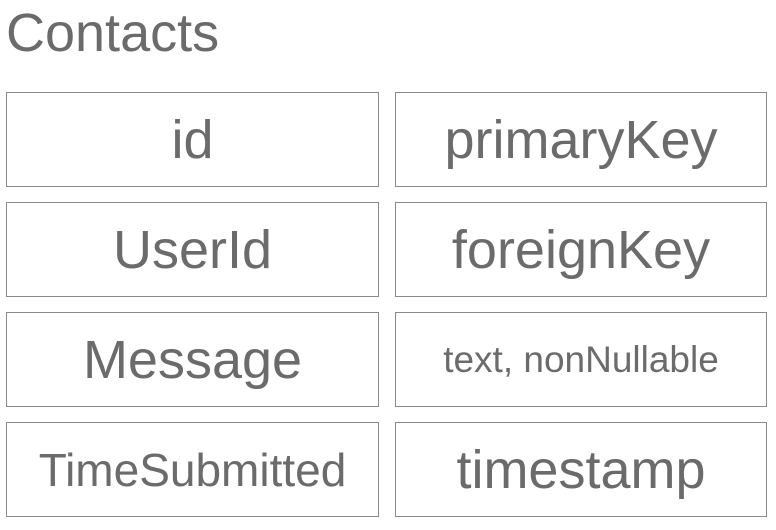  I want to click on field-type-cell: timestamp, so click(581, 469).